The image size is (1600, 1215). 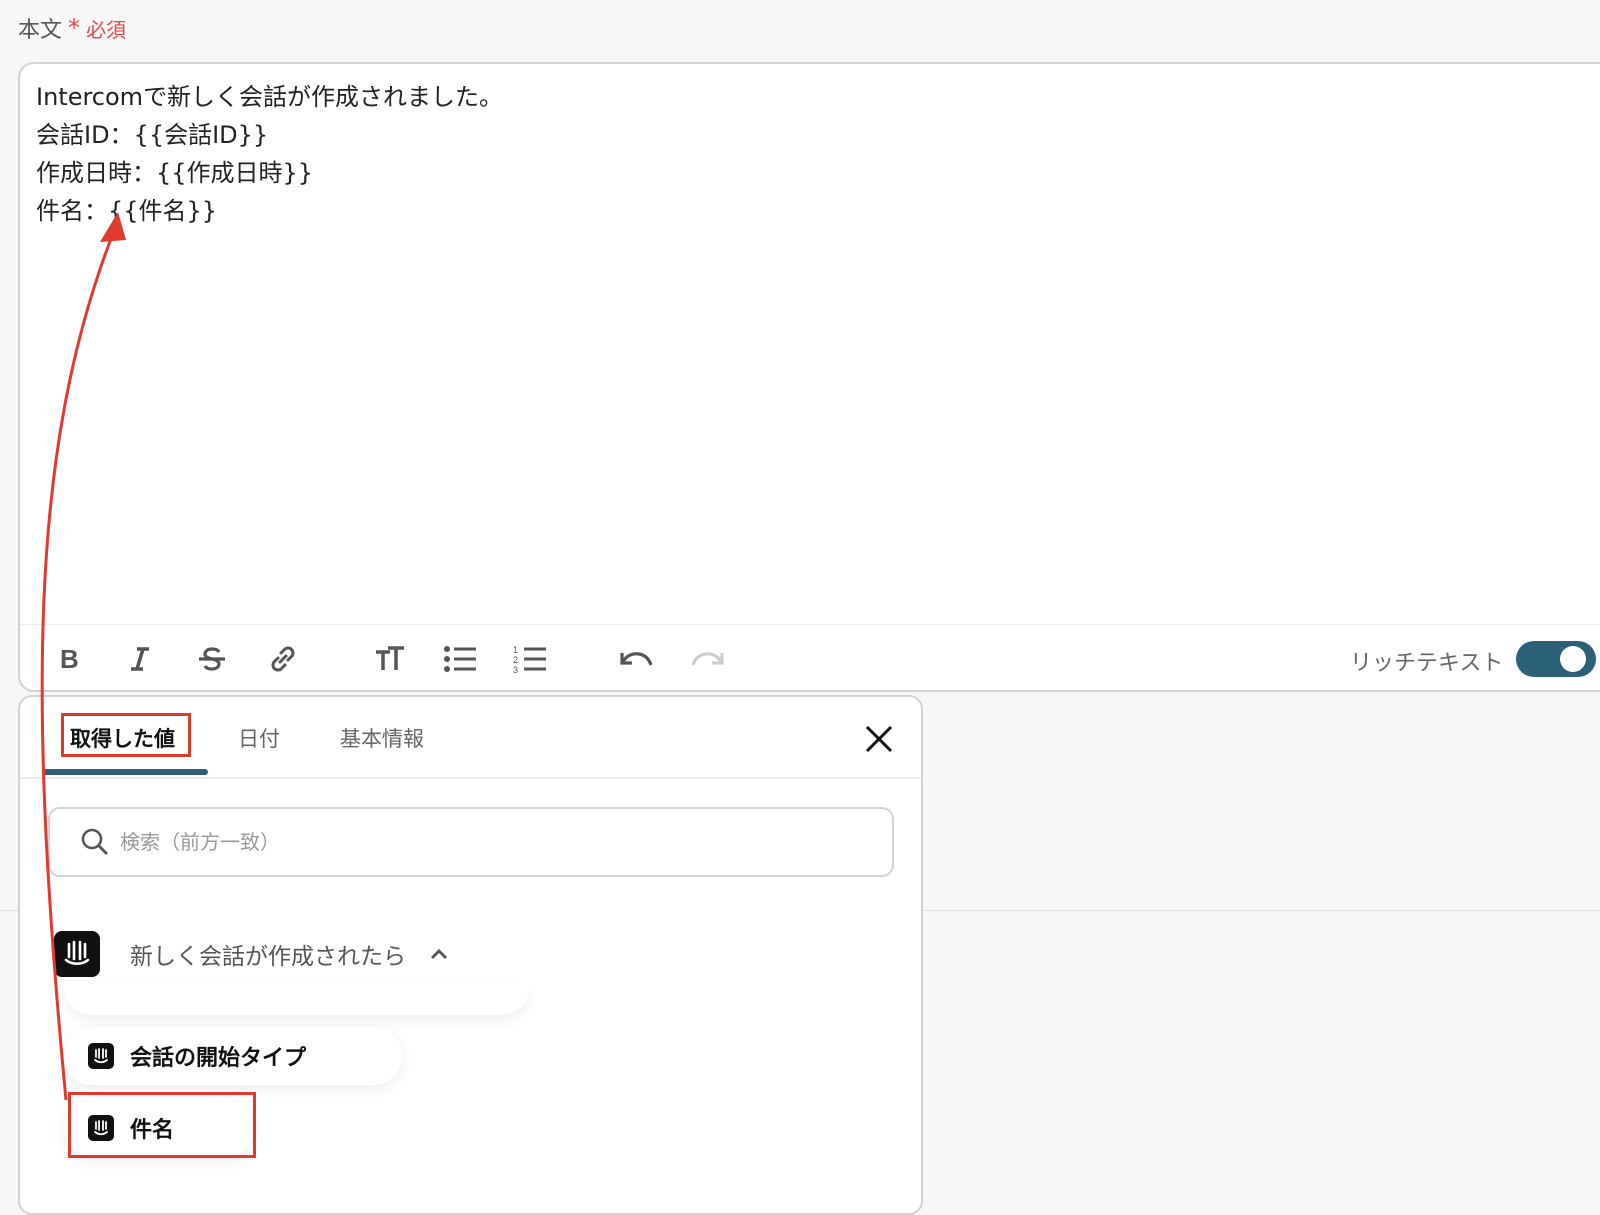 What do you see at coordinates (125, 772) in the screenshot?
I see `active-tab-indicator` at bounding box center [125, 772].